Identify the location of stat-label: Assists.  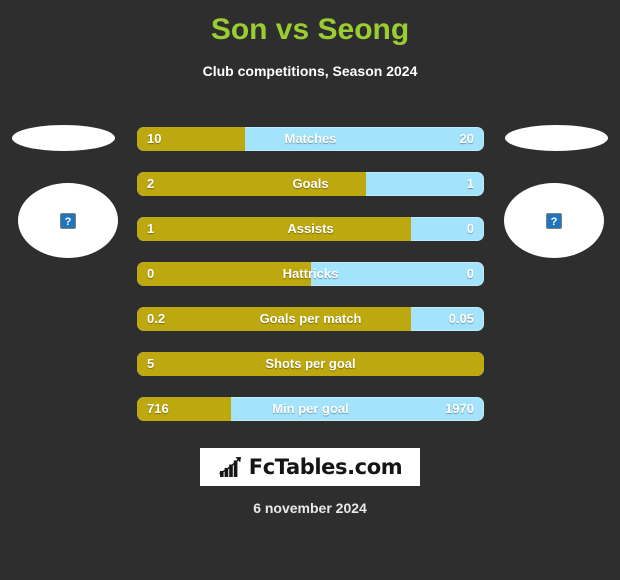
(310, 228).